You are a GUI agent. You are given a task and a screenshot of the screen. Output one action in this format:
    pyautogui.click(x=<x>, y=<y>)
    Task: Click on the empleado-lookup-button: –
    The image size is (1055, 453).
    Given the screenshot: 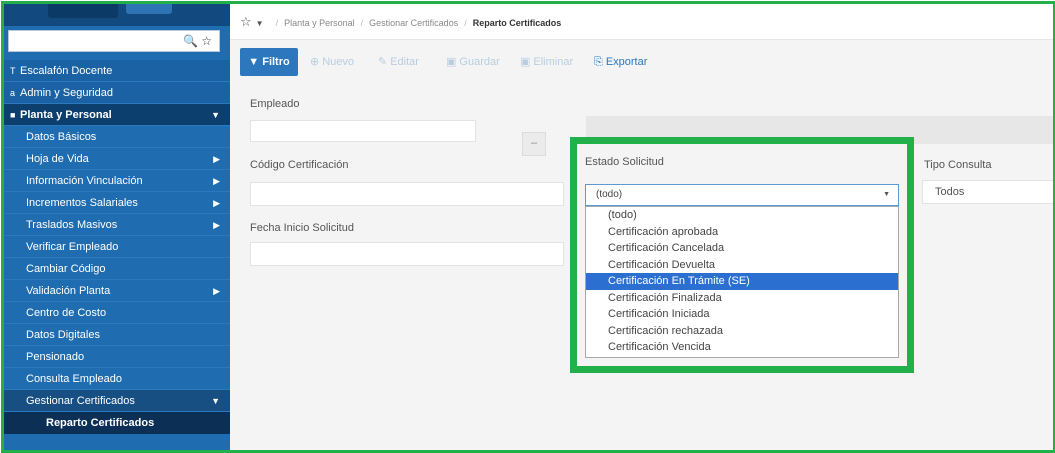 What is the action you would take?
    pyautogui.click(x=534, y=144)
    